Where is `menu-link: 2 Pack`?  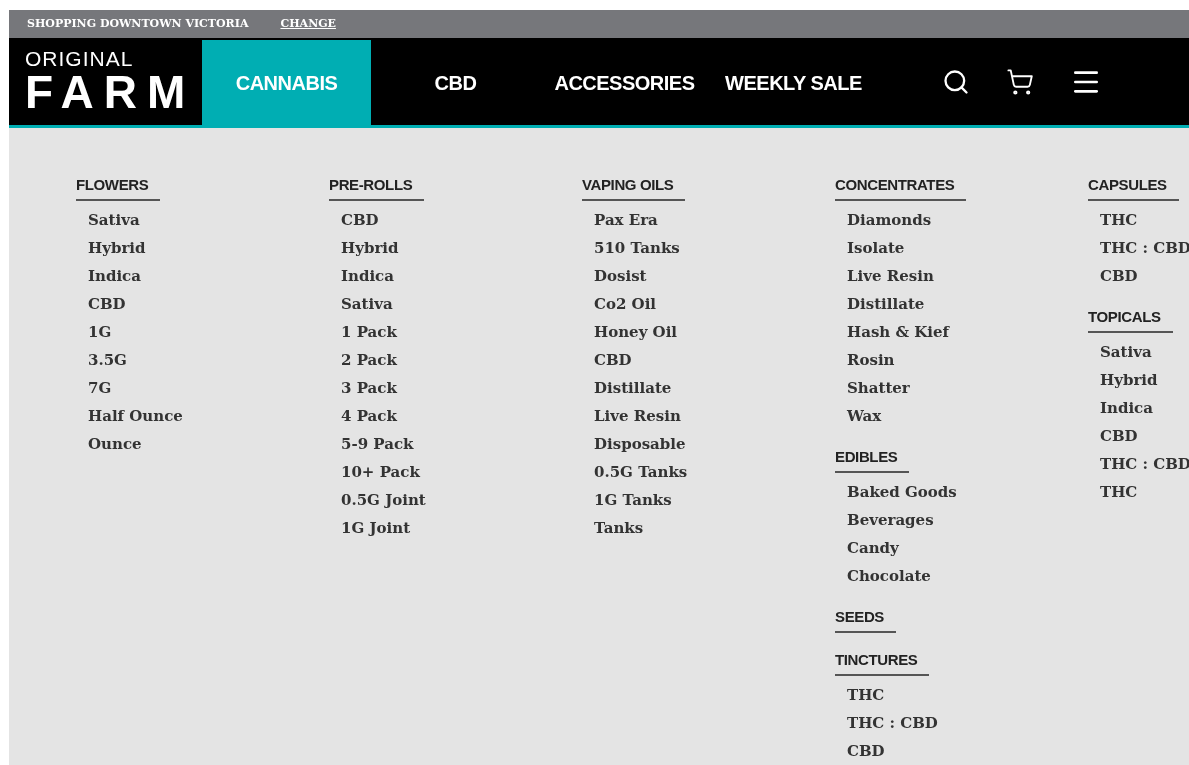 menu-link: 2 Pack is located at coordinates (461, 360).